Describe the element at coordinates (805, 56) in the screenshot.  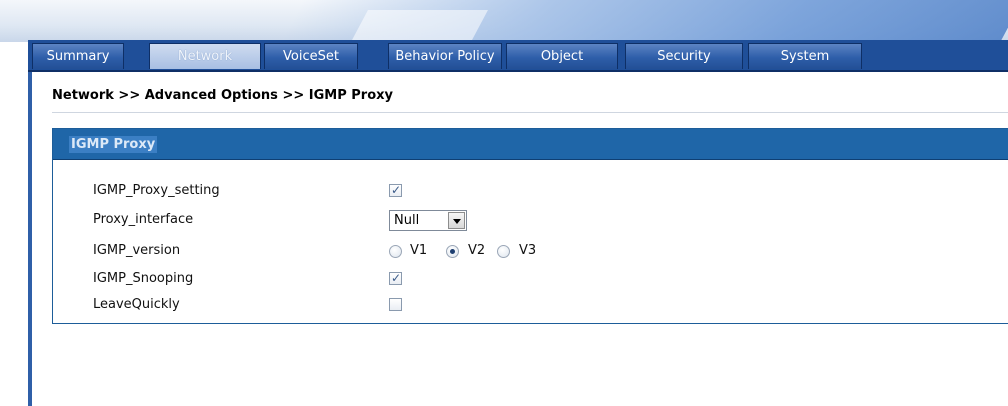
I see `tab-system: System` at that location.